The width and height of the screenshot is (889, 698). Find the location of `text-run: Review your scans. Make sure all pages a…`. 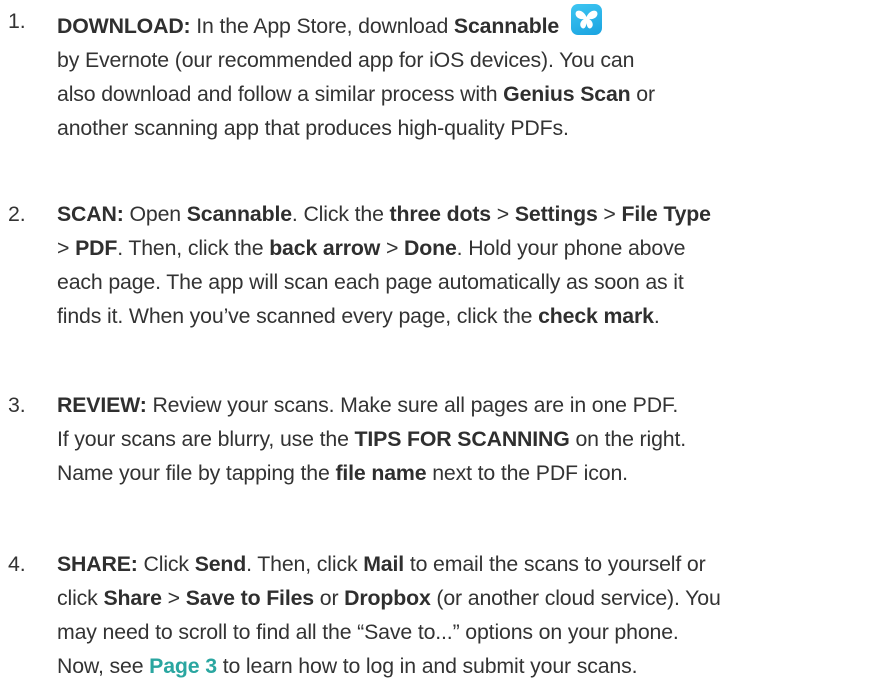

text-run: Review your scans. Make sure all pages a… is located at coordinates (412, 405).